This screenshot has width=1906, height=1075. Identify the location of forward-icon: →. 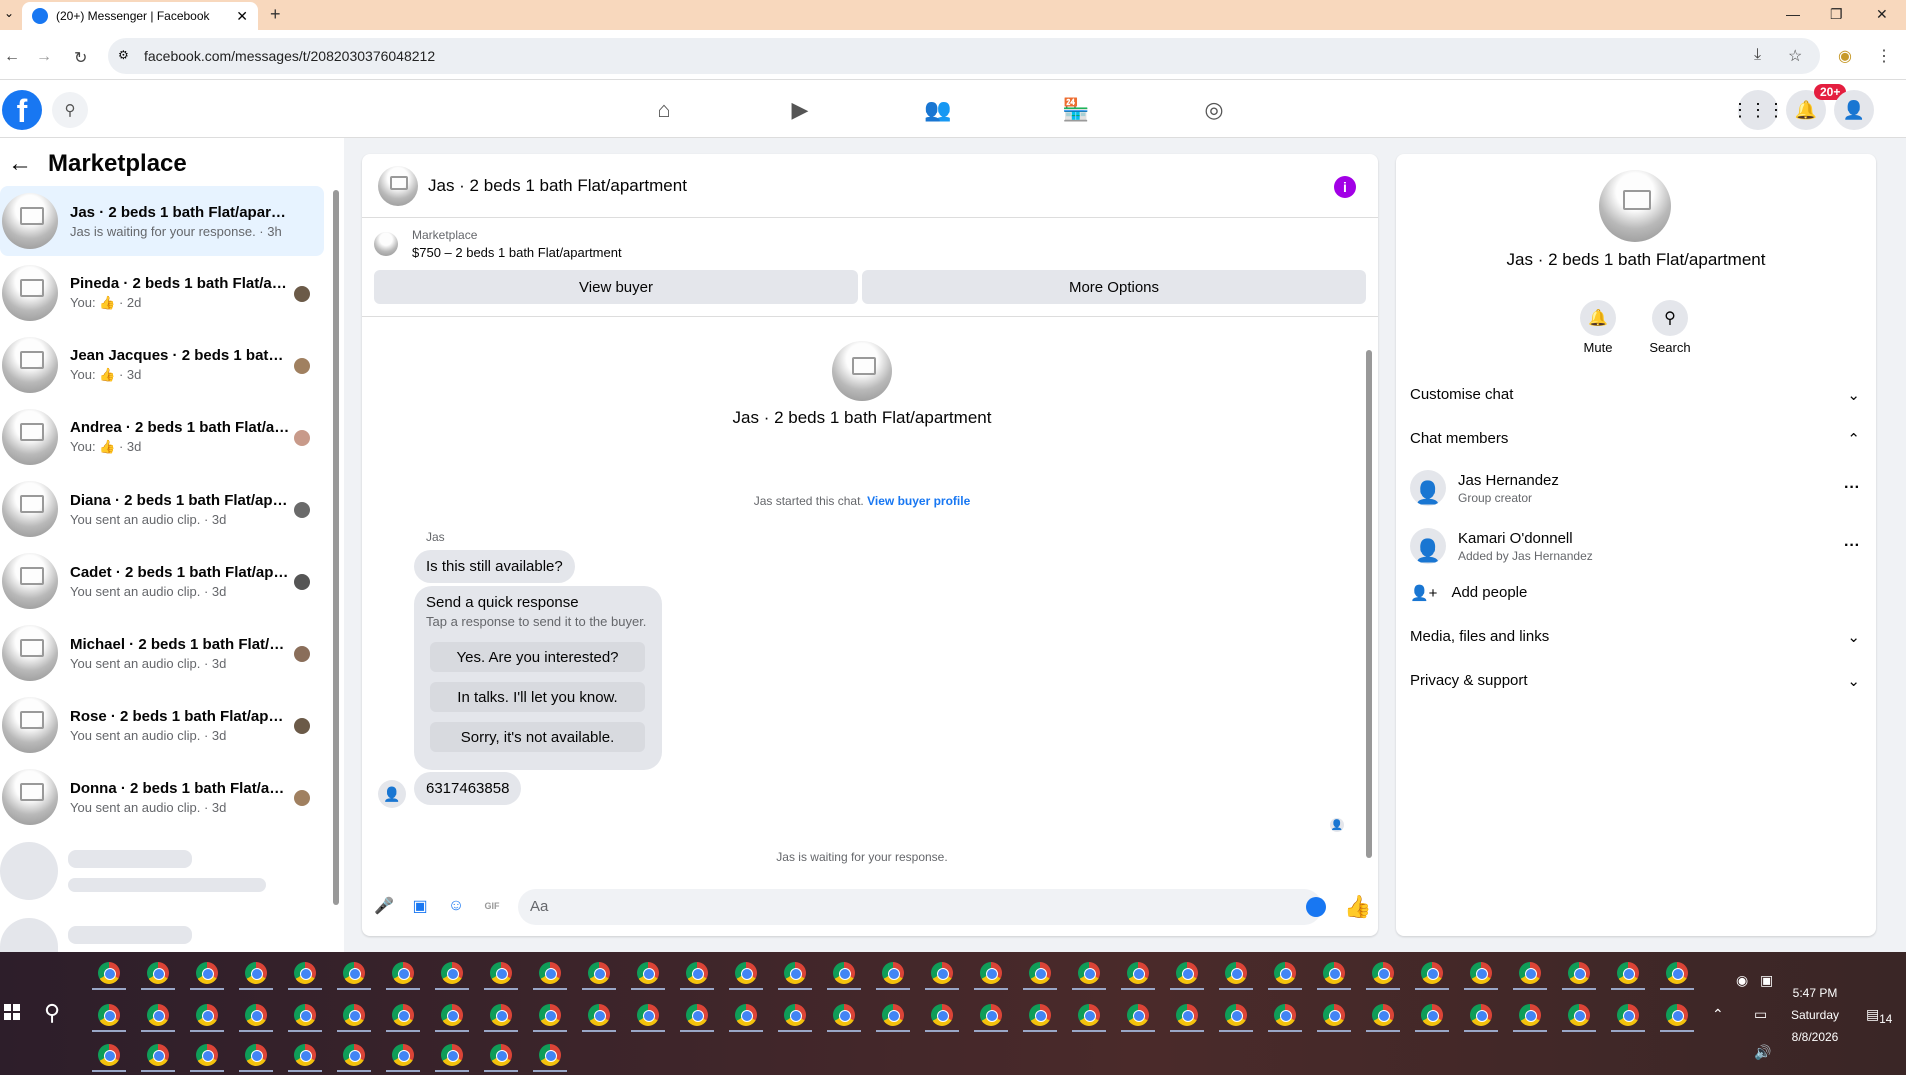
(44, 57).